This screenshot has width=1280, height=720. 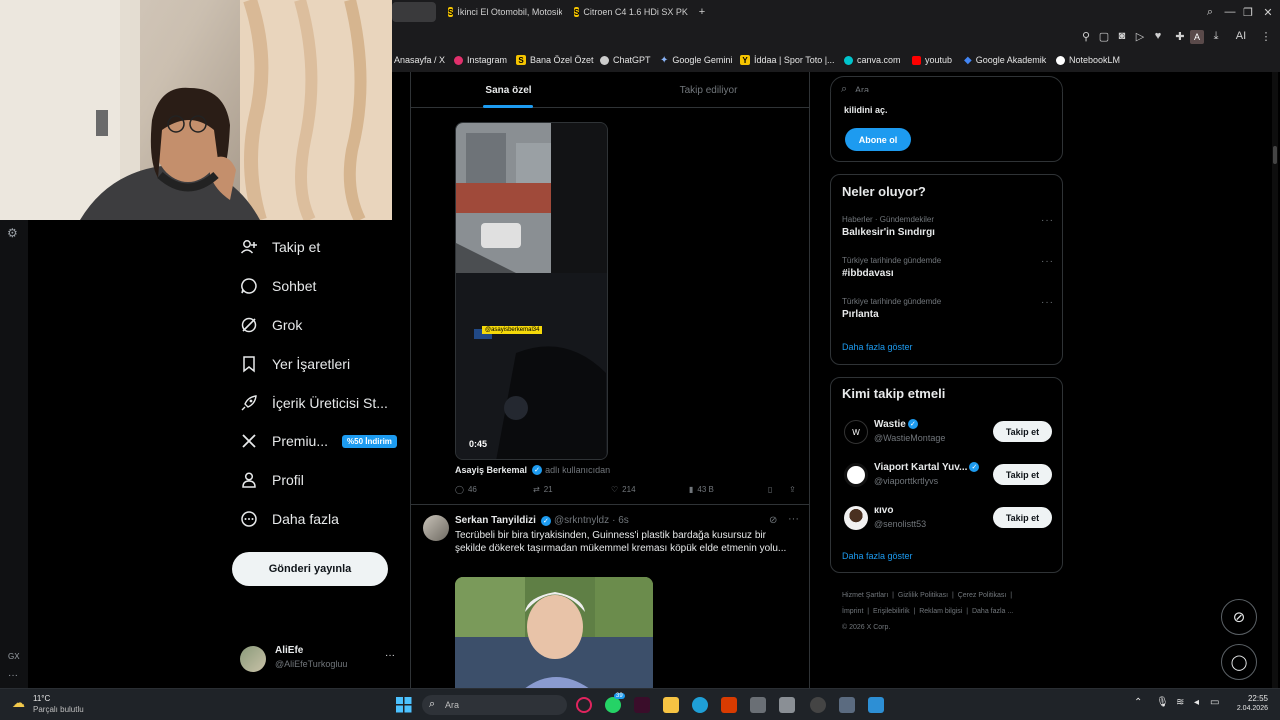 What do you see at coordinates (404, 705) in the screenshot?
I see `windows-start-icon` at bounding box center [404, 705].